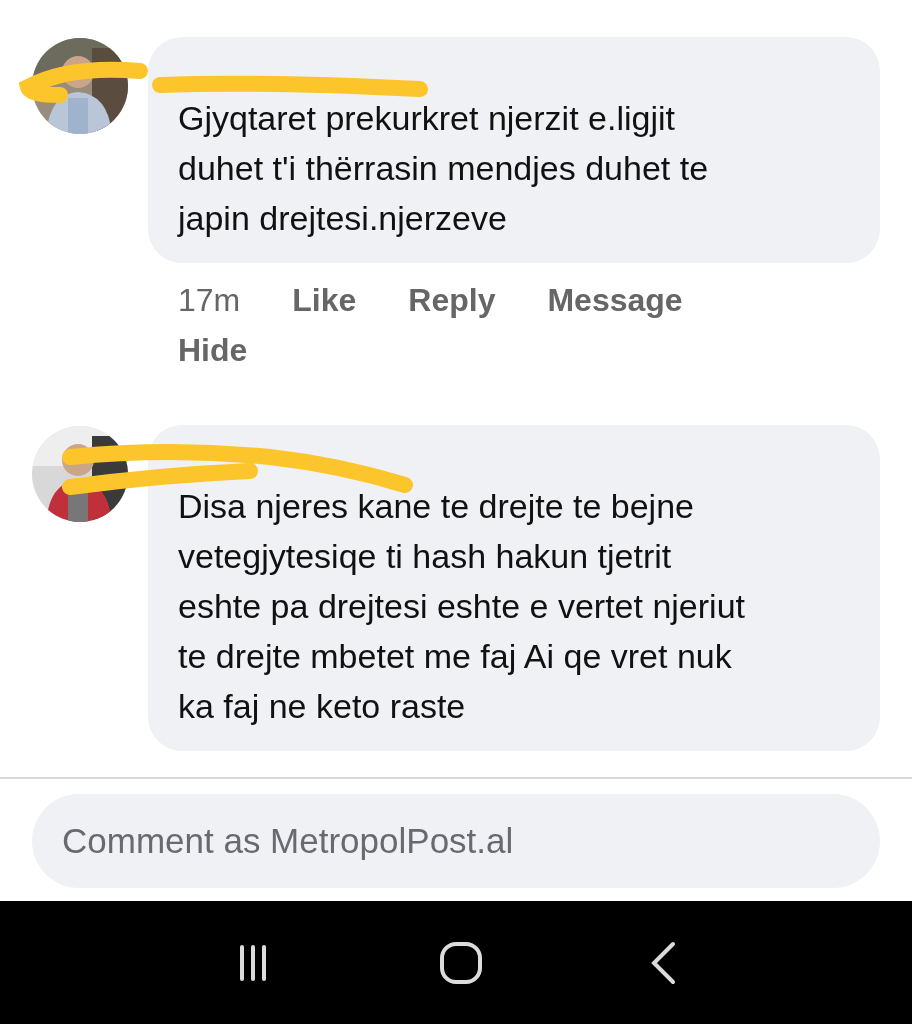 The width and height of the screenshot is (912, 1024). I want to click on comment-input: Comment as MetropolPost.al, so click(456, 841).